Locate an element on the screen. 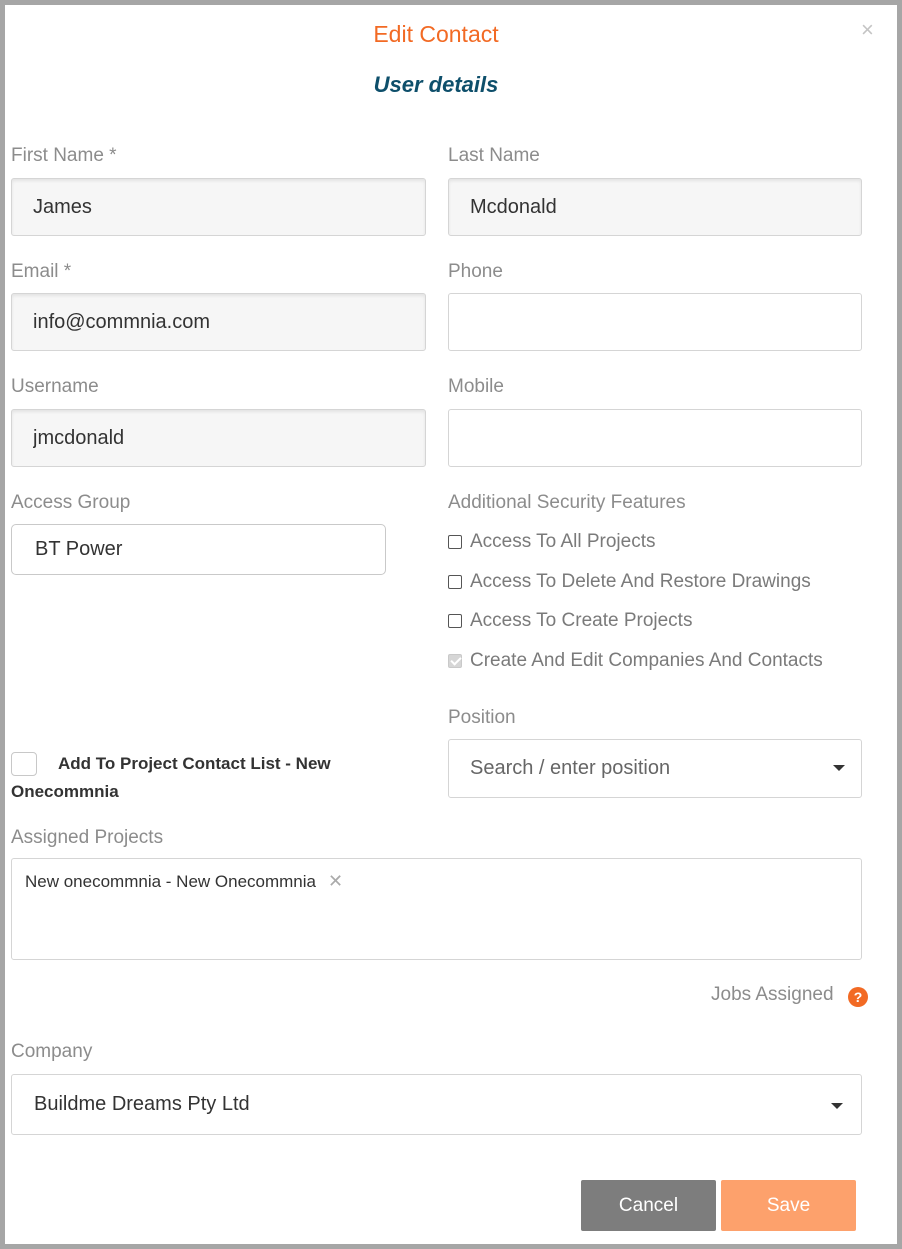  position-input is located at coordinates (655, 768).